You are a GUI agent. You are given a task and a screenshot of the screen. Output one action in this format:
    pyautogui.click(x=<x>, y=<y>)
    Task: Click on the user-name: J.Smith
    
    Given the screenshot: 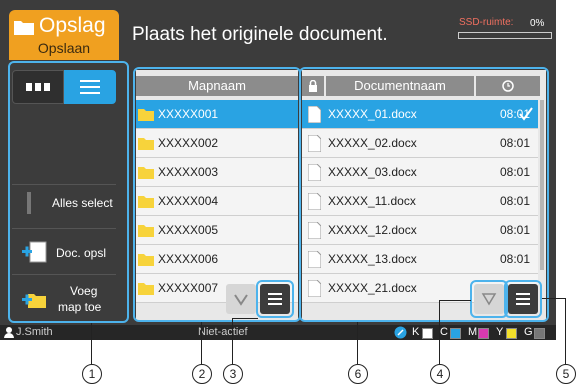 What is the action you would take?
    pyautogui.click(x=34, y=332)
    